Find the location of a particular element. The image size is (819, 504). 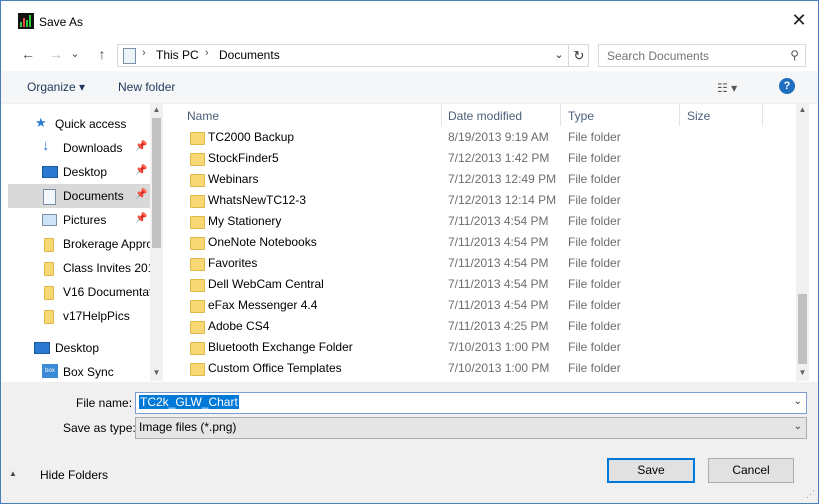

item-date: 7/12/2013 12:14 PM is located at coordinates (502, 200).